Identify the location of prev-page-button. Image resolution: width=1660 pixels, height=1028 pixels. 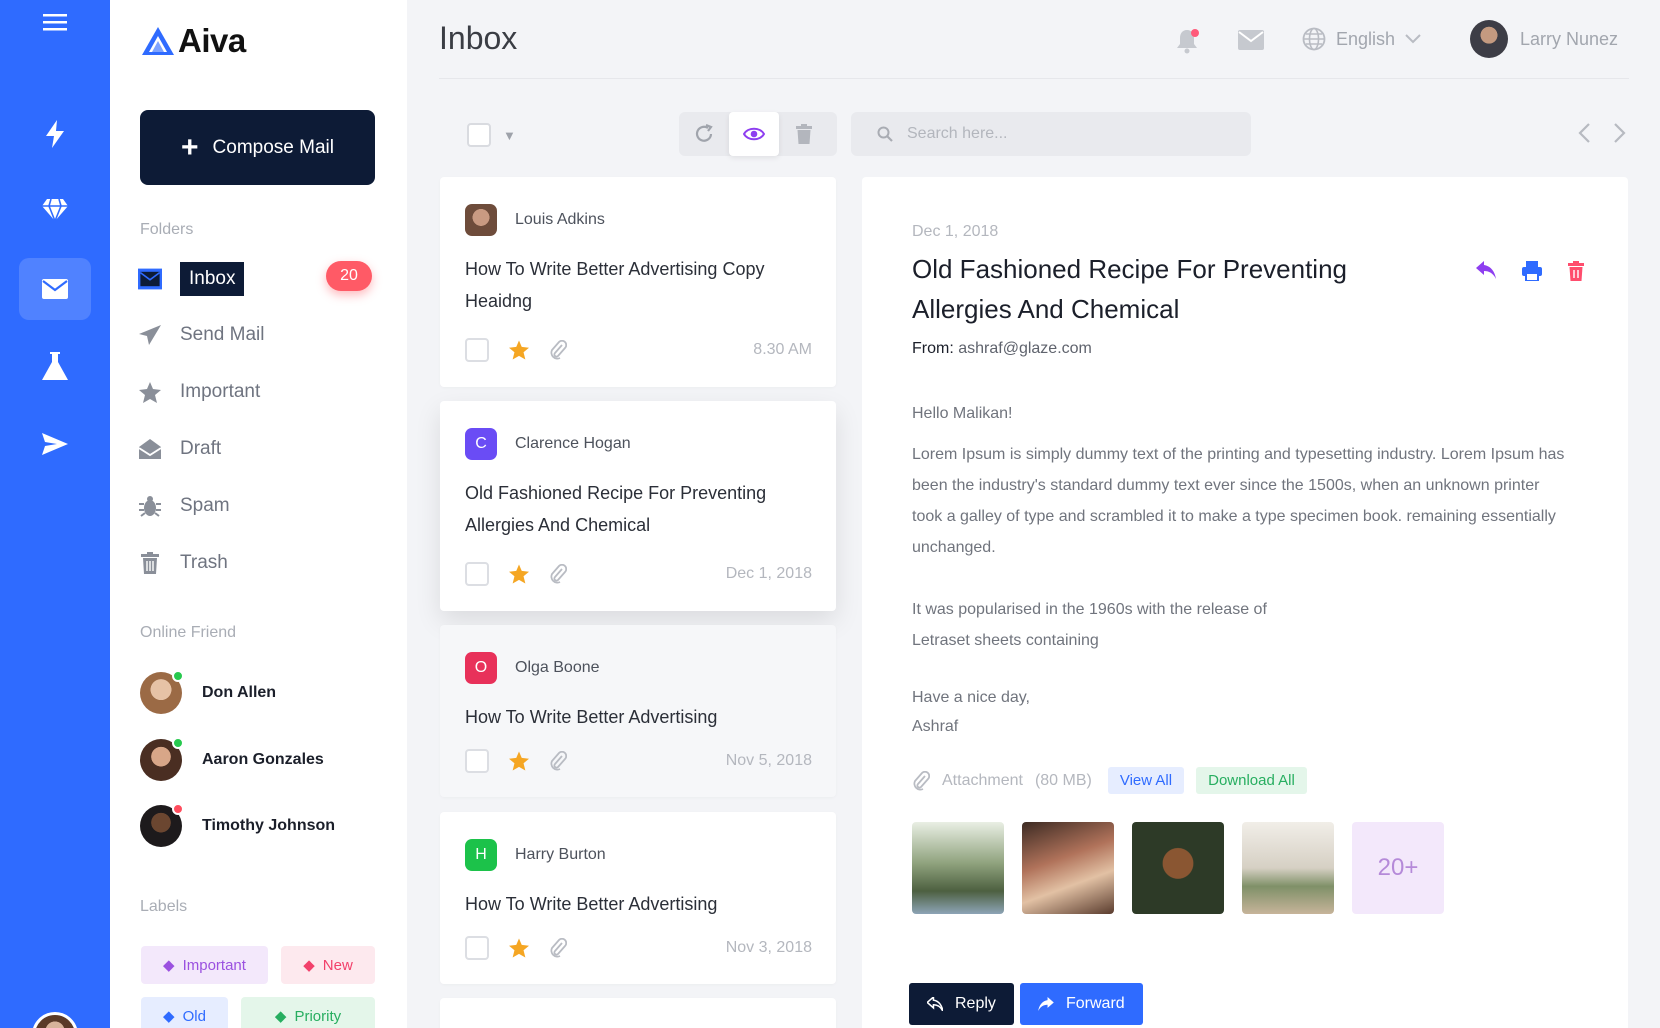
(1584, 135).